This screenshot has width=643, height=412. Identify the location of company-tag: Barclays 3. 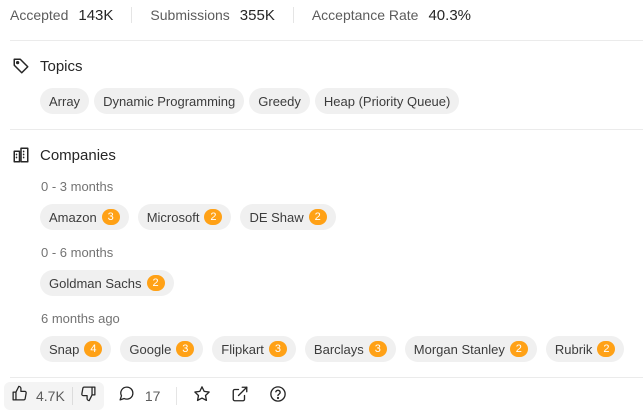
(350, 349).